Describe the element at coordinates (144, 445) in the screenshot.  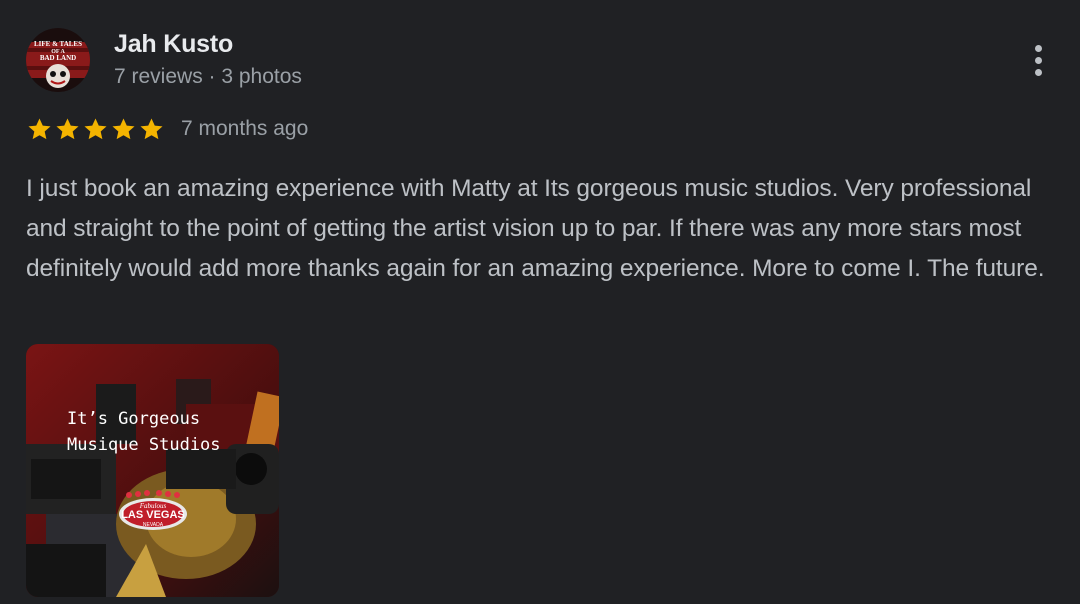
I see `photo-overlay-line-2: Musique Studios` at that location.